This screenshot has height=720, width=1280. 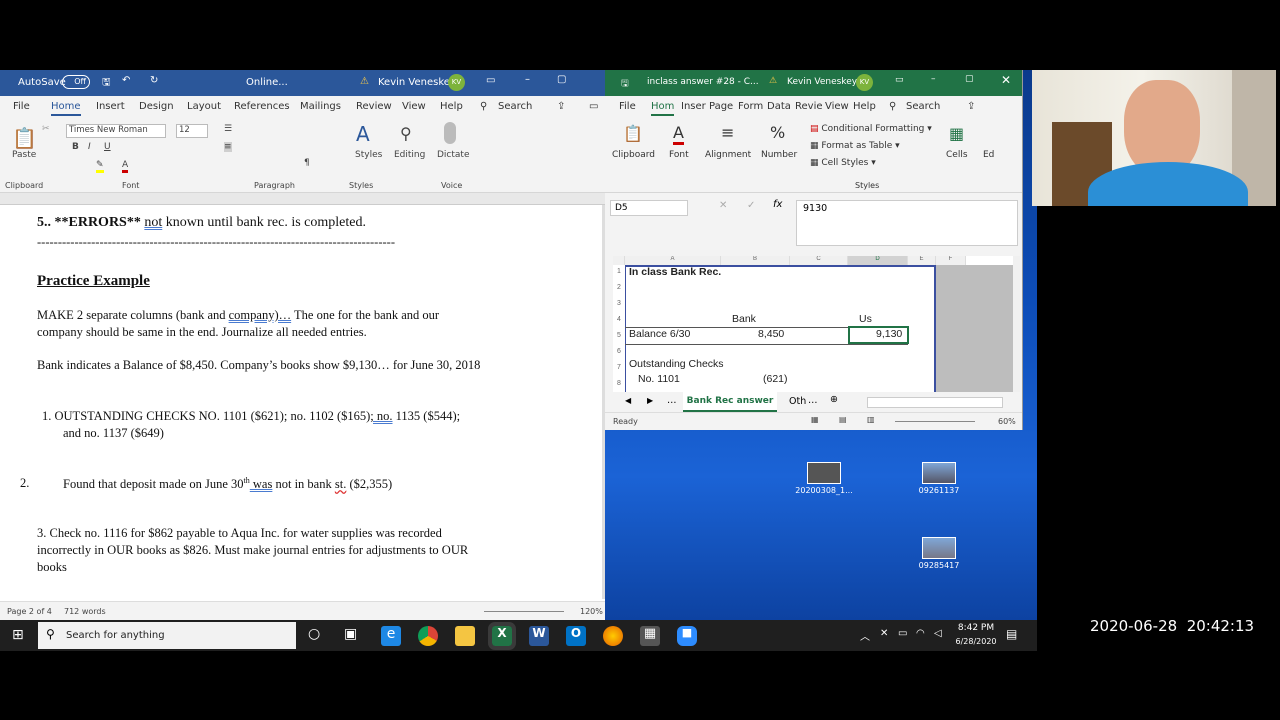 I want to click on maximize-icon: ▢, so click(x=561, y=79).